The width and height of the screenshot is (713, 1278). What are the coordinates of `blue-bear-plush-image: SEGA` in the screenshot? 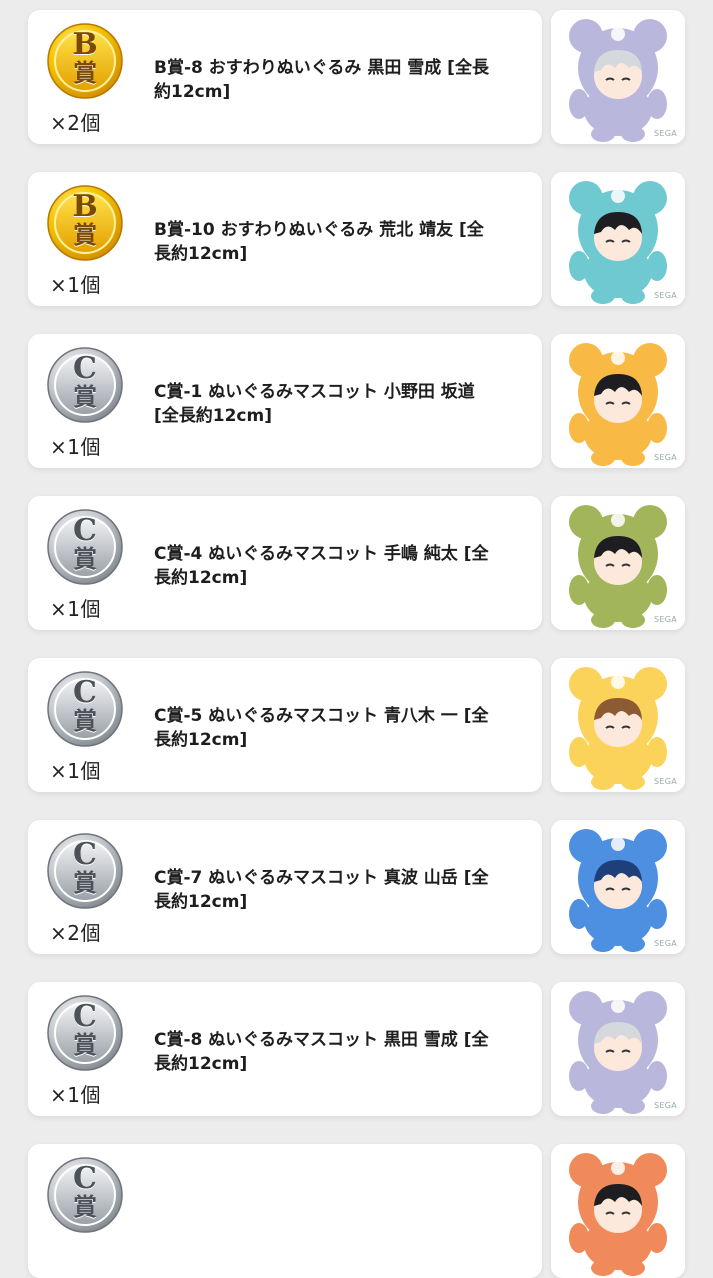 It's located at (618, 887).